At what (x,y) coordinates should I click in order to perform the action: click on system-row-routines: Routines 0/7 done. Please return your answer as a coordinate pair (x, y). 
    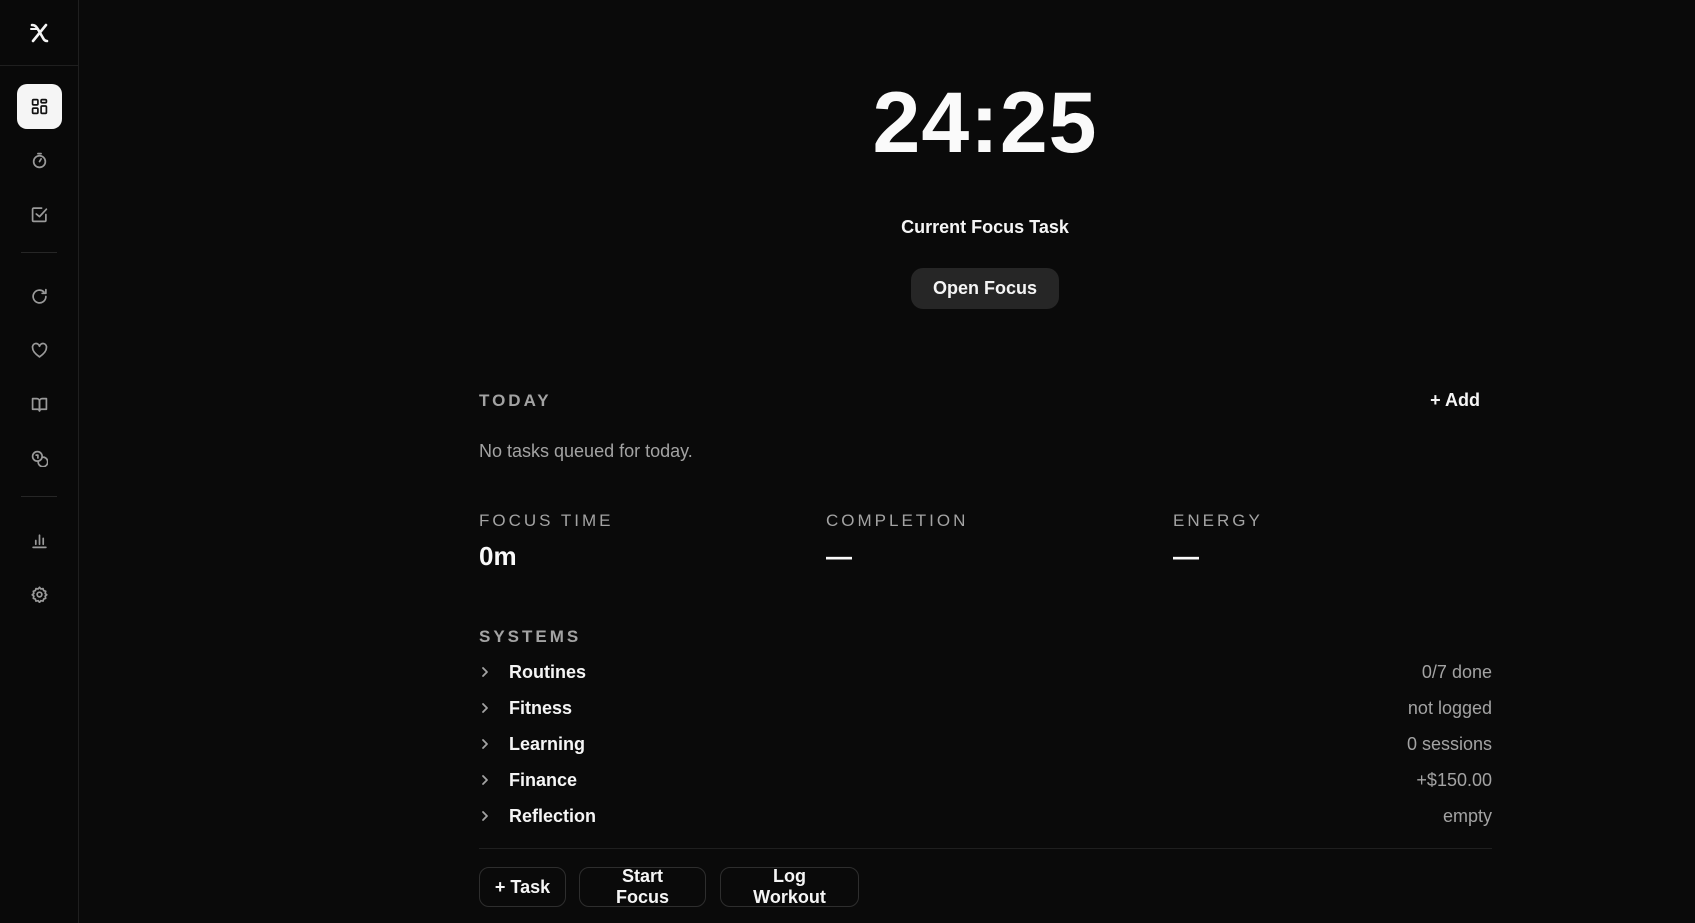
    Looking at the image, I should click on (985, 672).